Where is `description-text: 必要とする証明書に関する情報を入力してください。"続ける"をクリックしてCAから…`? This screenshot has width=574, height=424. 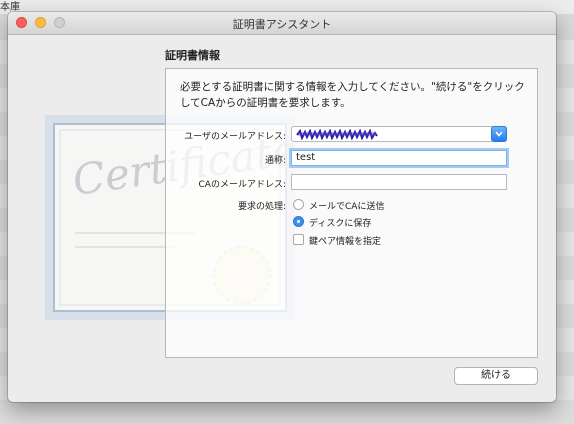 description-text: 必要とする証明書に関する情報を入力してください。"続ける"をクリックしてCAから… is located at coordinates (352, 95).